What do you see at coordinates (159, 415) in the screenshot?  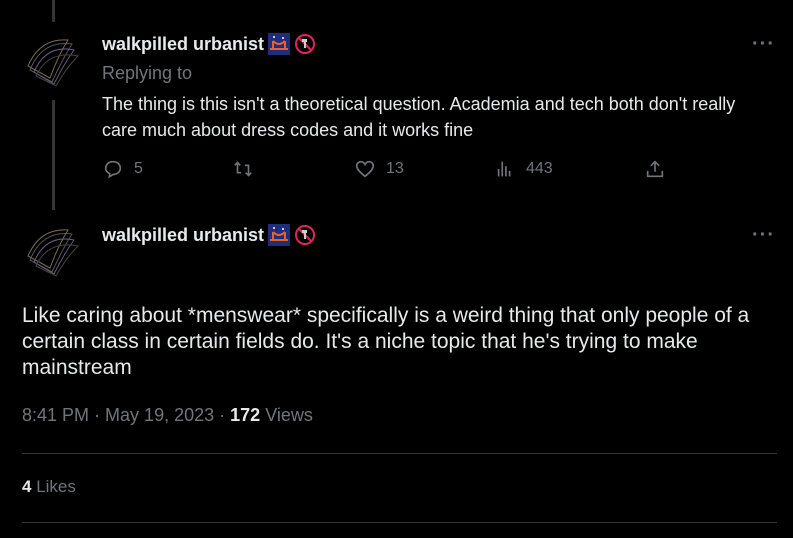 I see `tweet-date: May 19, 2023` at bounding box center [159, 415].